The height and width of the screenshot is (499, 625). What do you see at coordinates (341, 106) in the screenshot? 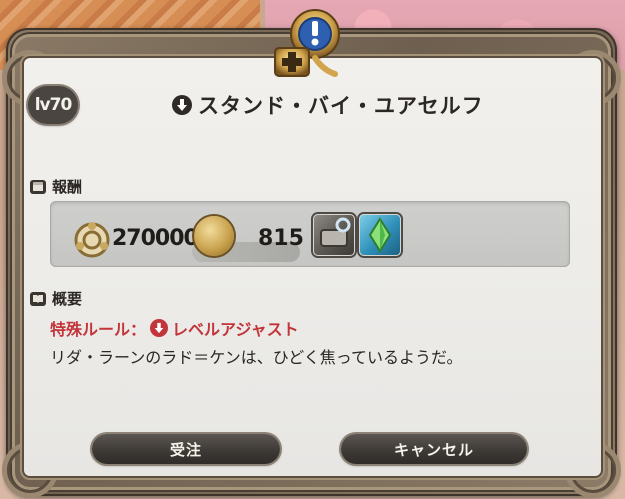
I see `quest-title: スタンド・バイ・ユアセルフ` at bounding box center [341, 106].